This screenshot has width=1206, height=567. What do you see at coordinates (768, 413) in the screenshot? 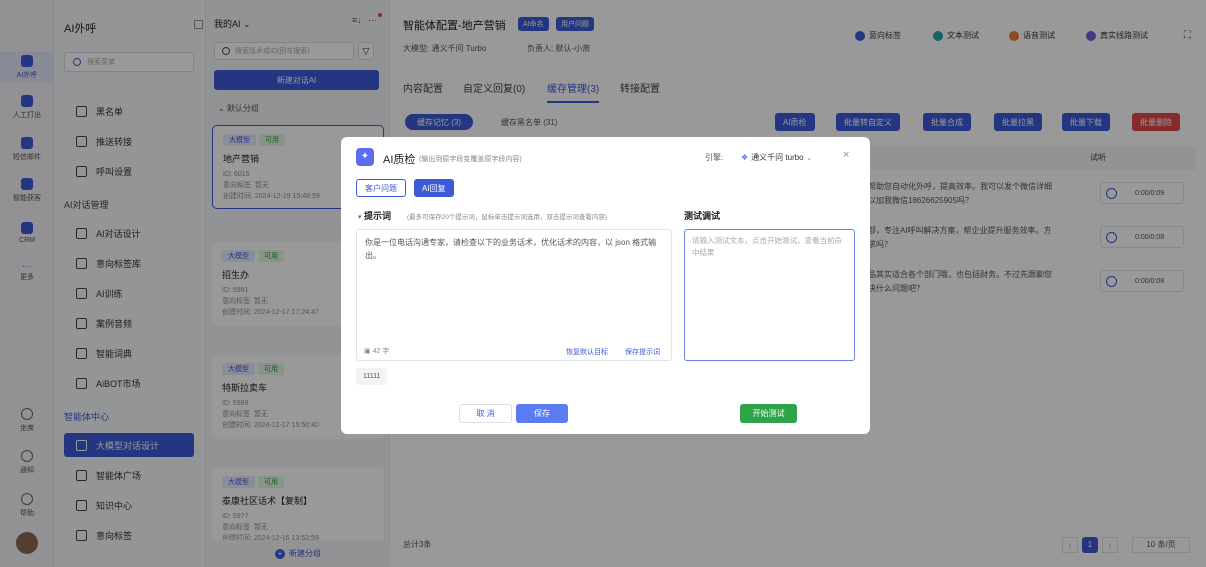
I see `start-test-button: 开始测试` at bounding box center [768, 413].